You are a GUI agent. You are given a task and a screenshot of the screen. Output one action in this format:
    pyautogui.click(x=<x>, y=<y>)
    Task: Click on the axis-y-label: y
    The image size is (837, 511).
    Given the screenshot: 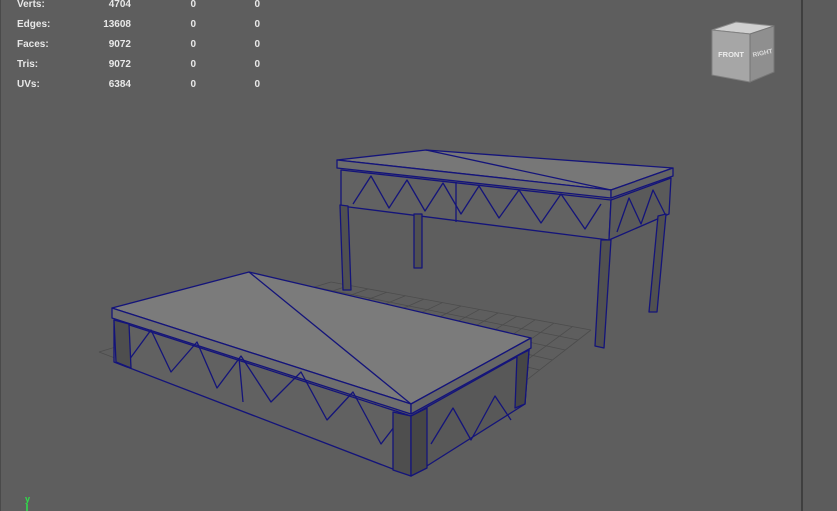 What is the action you would take?
    pyautogui.click(x=27, y=499)
    